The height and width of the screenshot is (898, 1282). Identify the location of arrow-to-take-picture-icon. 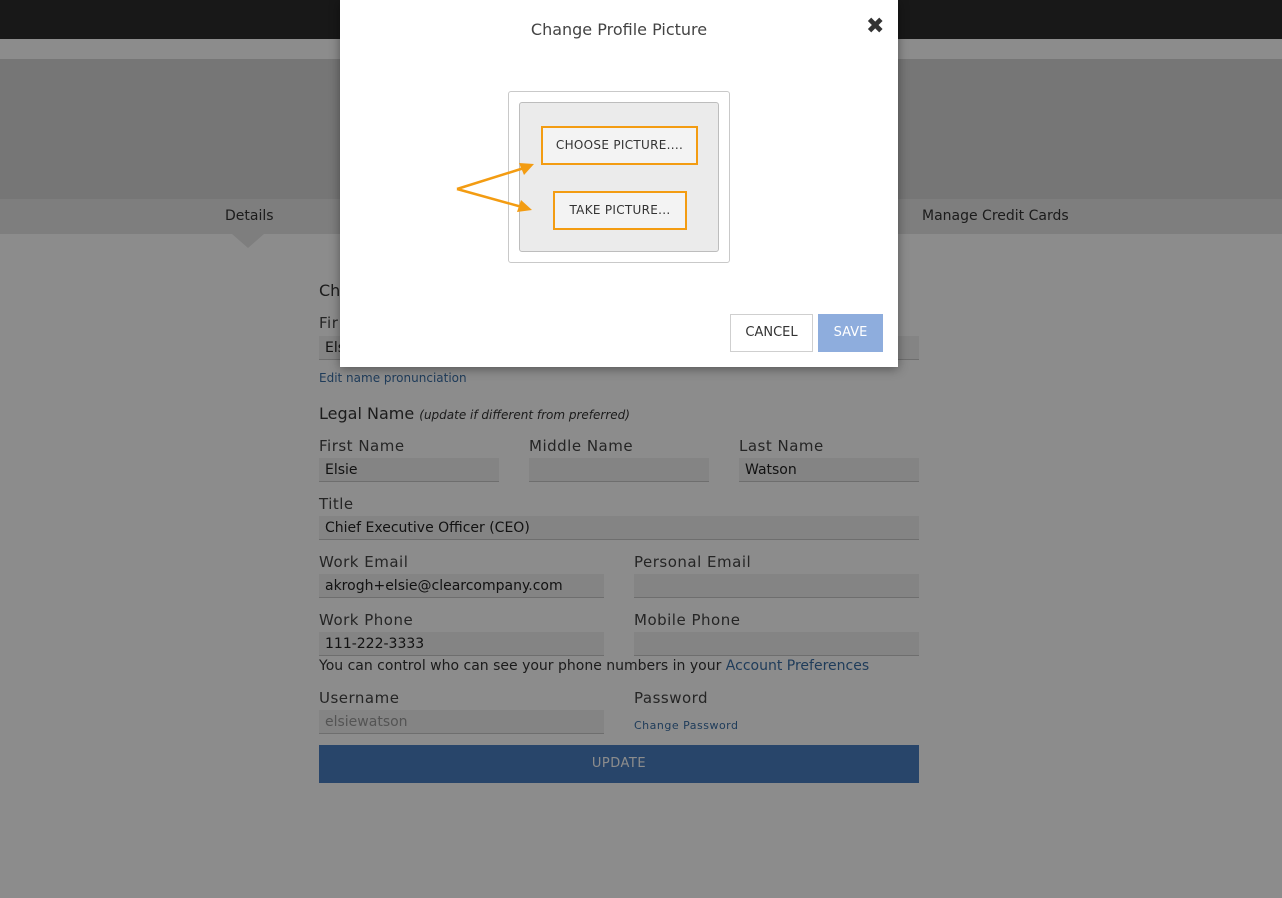
(494, 199).